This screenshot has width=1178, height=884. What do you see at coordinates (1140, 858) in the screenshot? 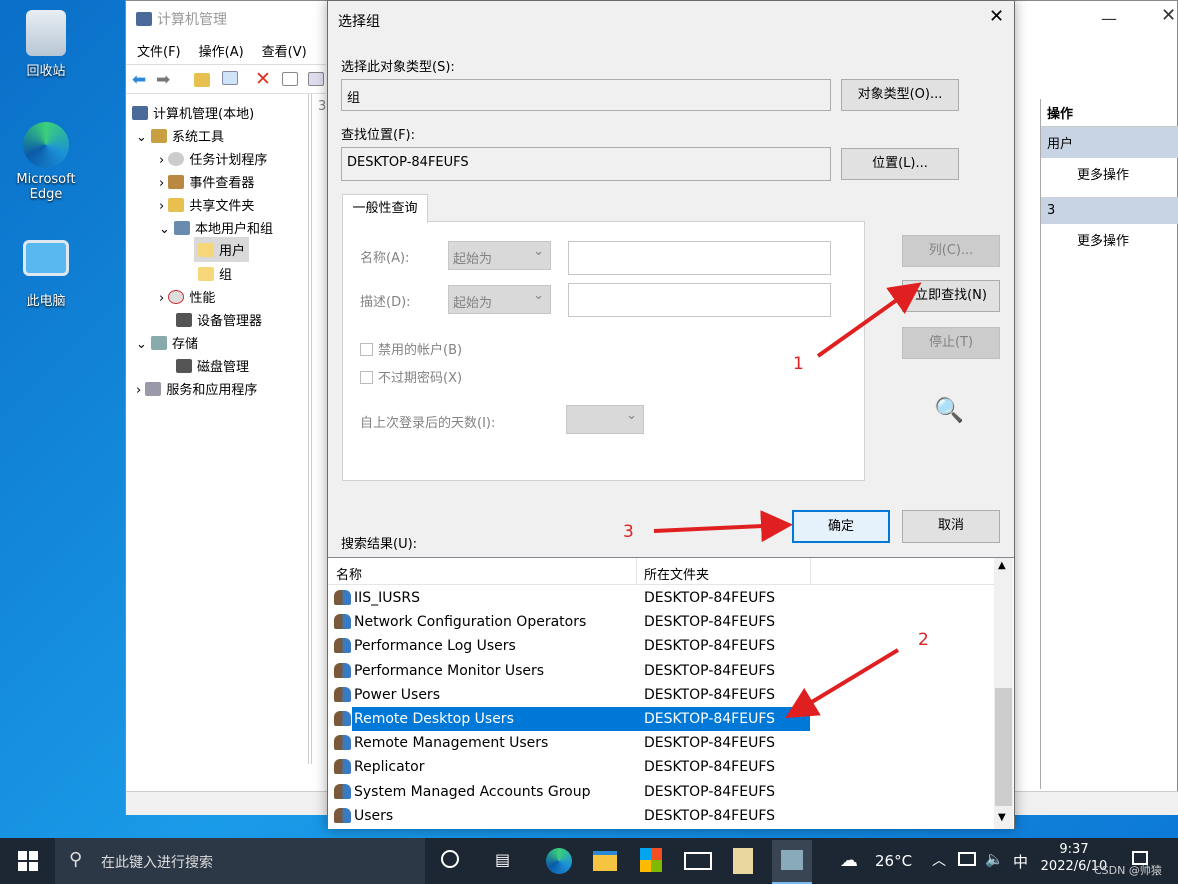
I see `notifications-icon` at bounding box center [1140, 858].